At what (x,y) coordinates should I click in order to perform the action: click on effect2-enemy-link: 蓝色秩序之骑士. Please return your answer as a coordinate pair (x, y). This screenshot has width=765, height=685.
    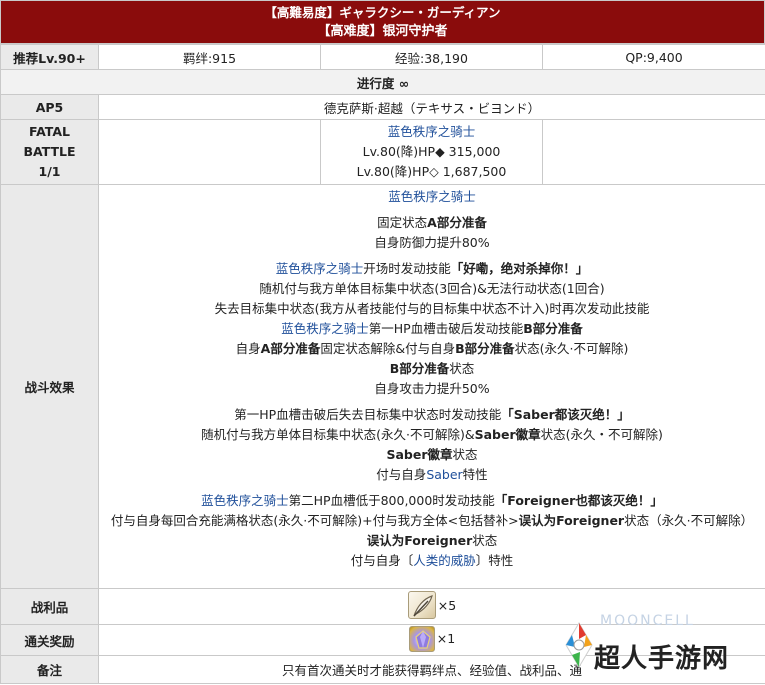
    Looking at the image, I should click on (320, 268).